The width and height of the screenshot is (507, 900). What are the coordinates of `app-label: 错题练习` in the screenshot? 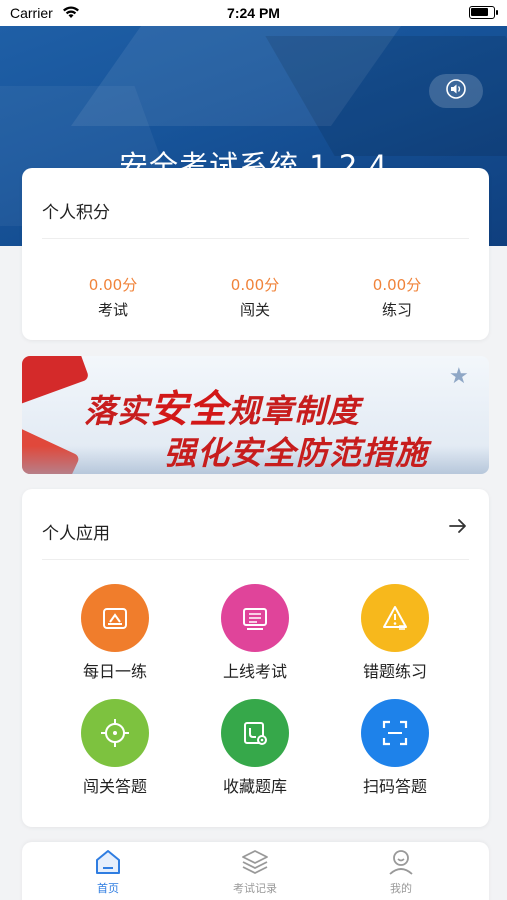 It's located at (394, 671).